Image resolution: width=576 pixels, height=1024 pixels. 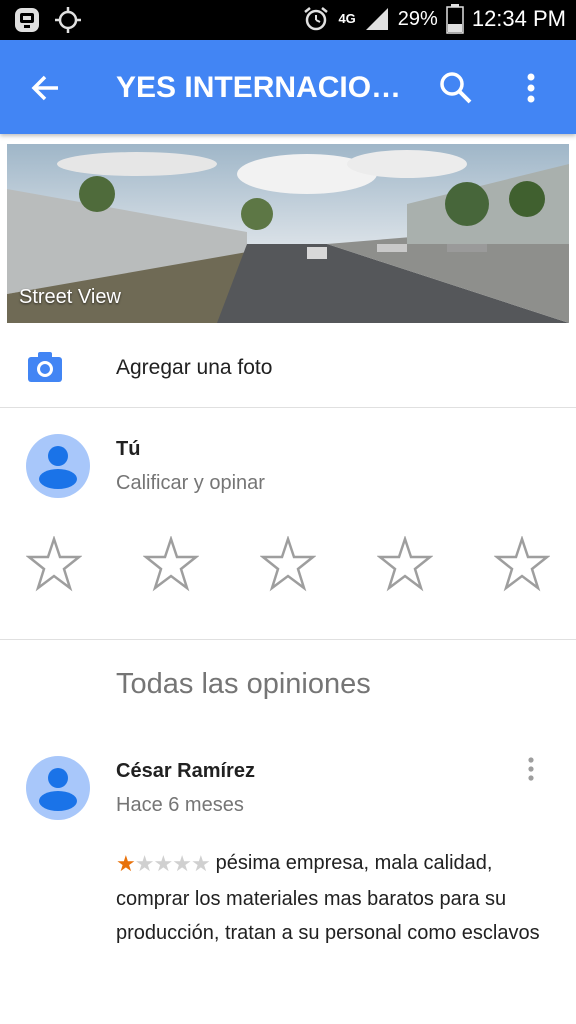 What do you see at coordinates (185, 771) in the screenshot?
I see `reviewer-name: César Ramírez` at bounding box center [185, 771].